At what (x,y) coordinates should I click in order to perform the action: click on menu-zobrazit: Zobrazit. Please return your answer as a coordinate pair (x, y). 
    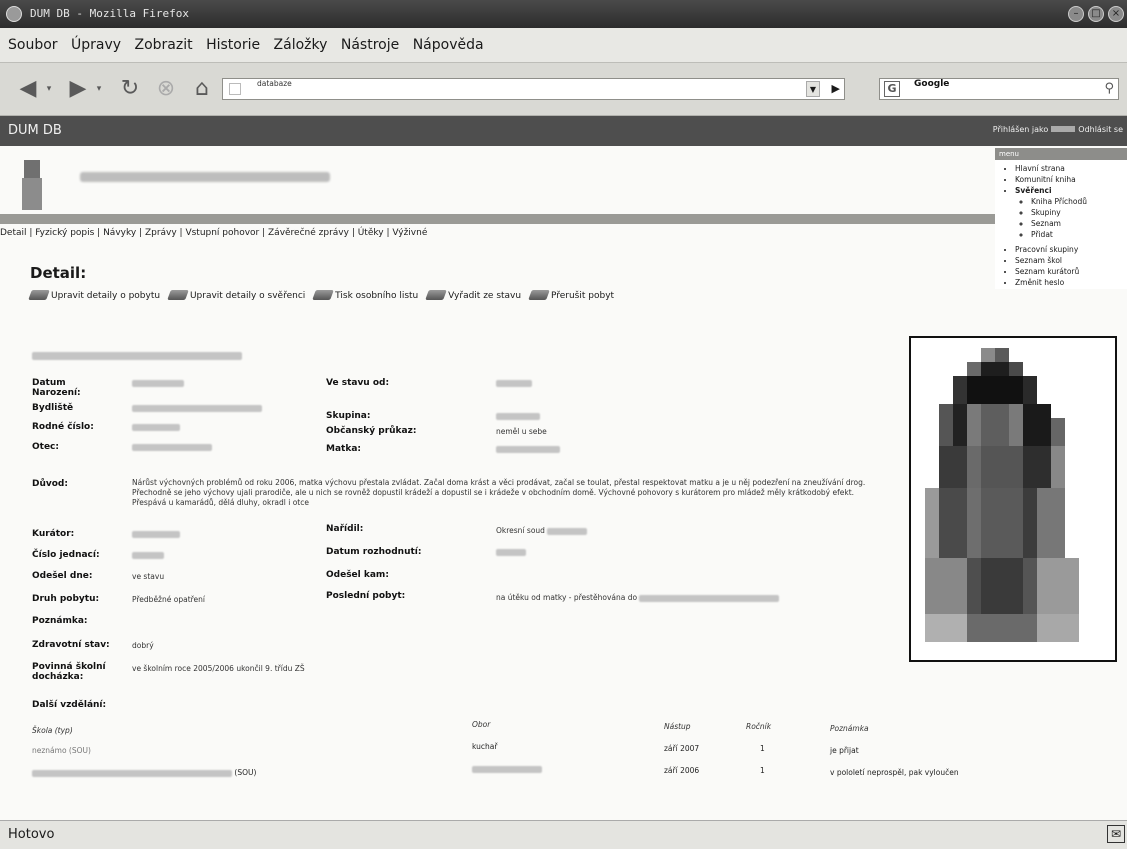
    Looking at the image, I should click on (164, 45).